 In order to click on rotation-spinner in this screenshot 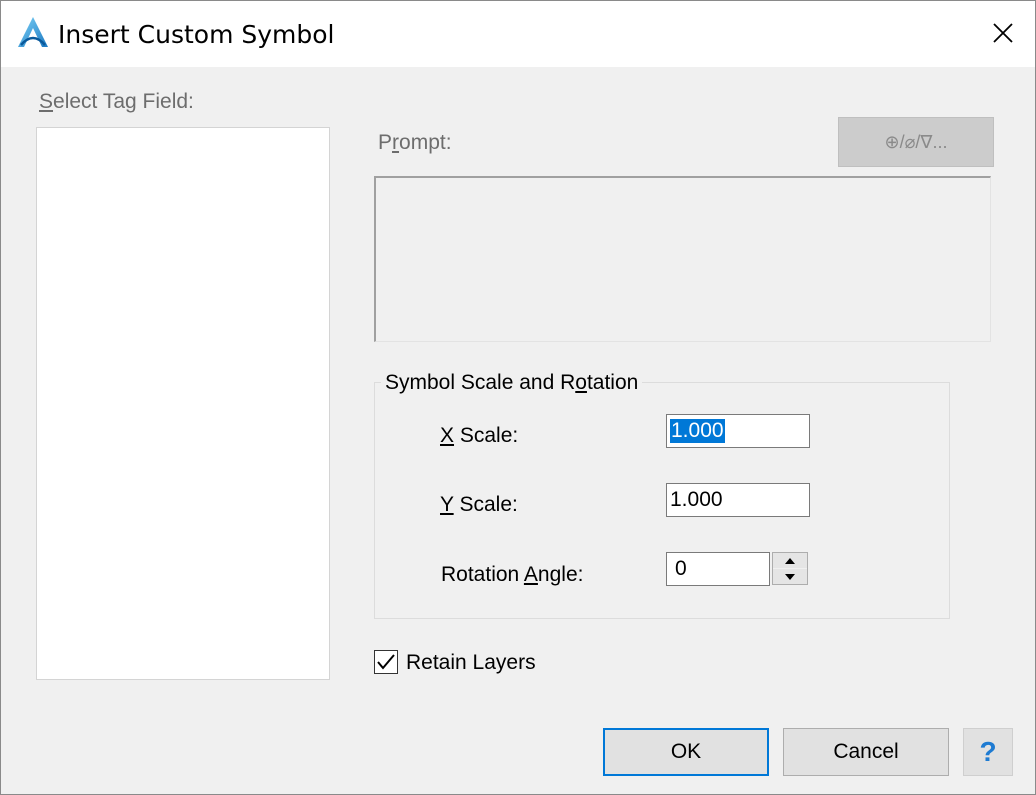, I will do `click(790, 568)`.